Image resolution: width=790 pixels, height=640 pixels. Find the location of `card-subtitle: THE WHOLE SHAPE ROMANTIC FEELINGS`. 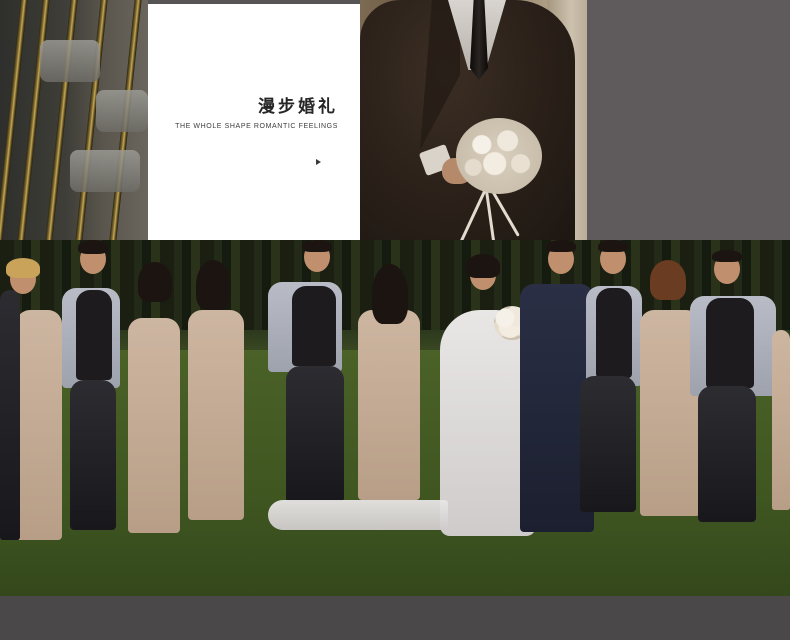

card-subtitle: THE WHOLE SHAPE ROMANTIC FEELINGS is located at coordinates (256, 126).